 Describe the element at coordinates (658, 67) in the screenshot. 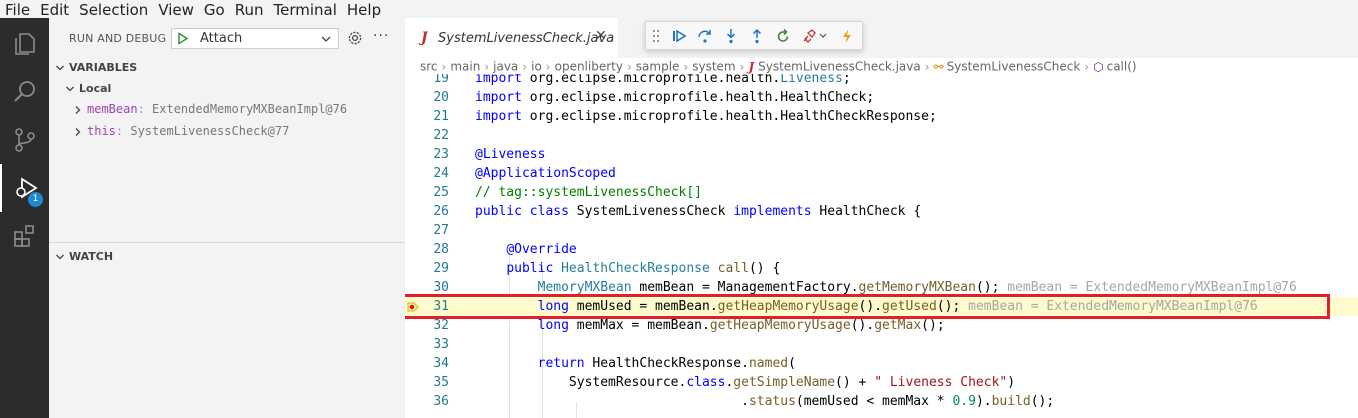

I see `breadcrumb-item: sample` at that location.